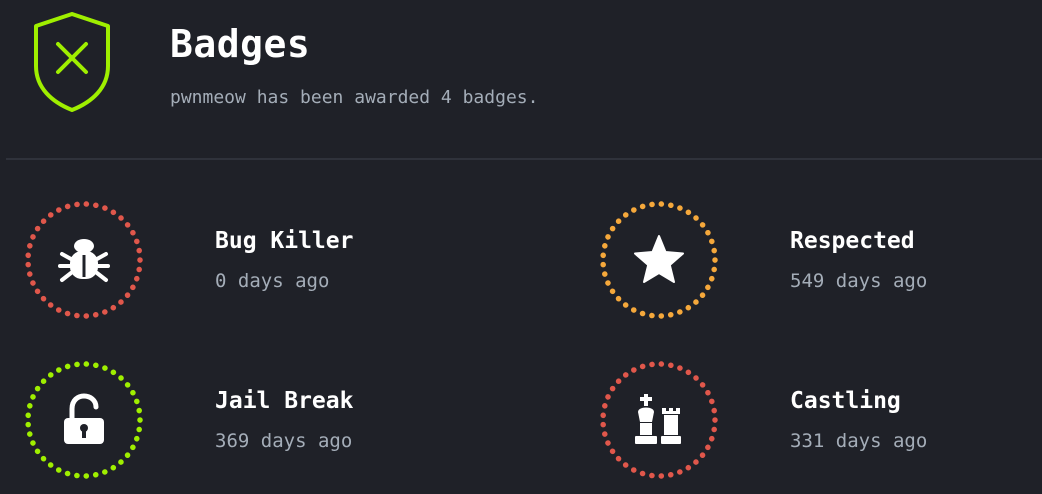 The height and width of the screenshot is (494, 1042). What do you see at coordinates (820, 265) in the screenshot?
I see `badge-respected: Respected 549 days ago` at bounding box center [820, 265].